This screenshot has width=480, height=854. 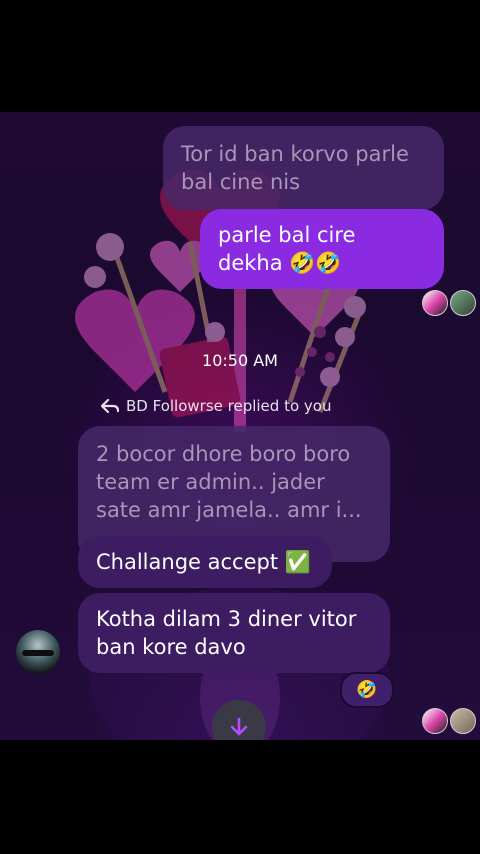 What do you see at coordinates (287, 249) in the screenshot?
I see `sent-message-text: parle bal cire dekha 🤣🤣` at bounding box center [287, 249].